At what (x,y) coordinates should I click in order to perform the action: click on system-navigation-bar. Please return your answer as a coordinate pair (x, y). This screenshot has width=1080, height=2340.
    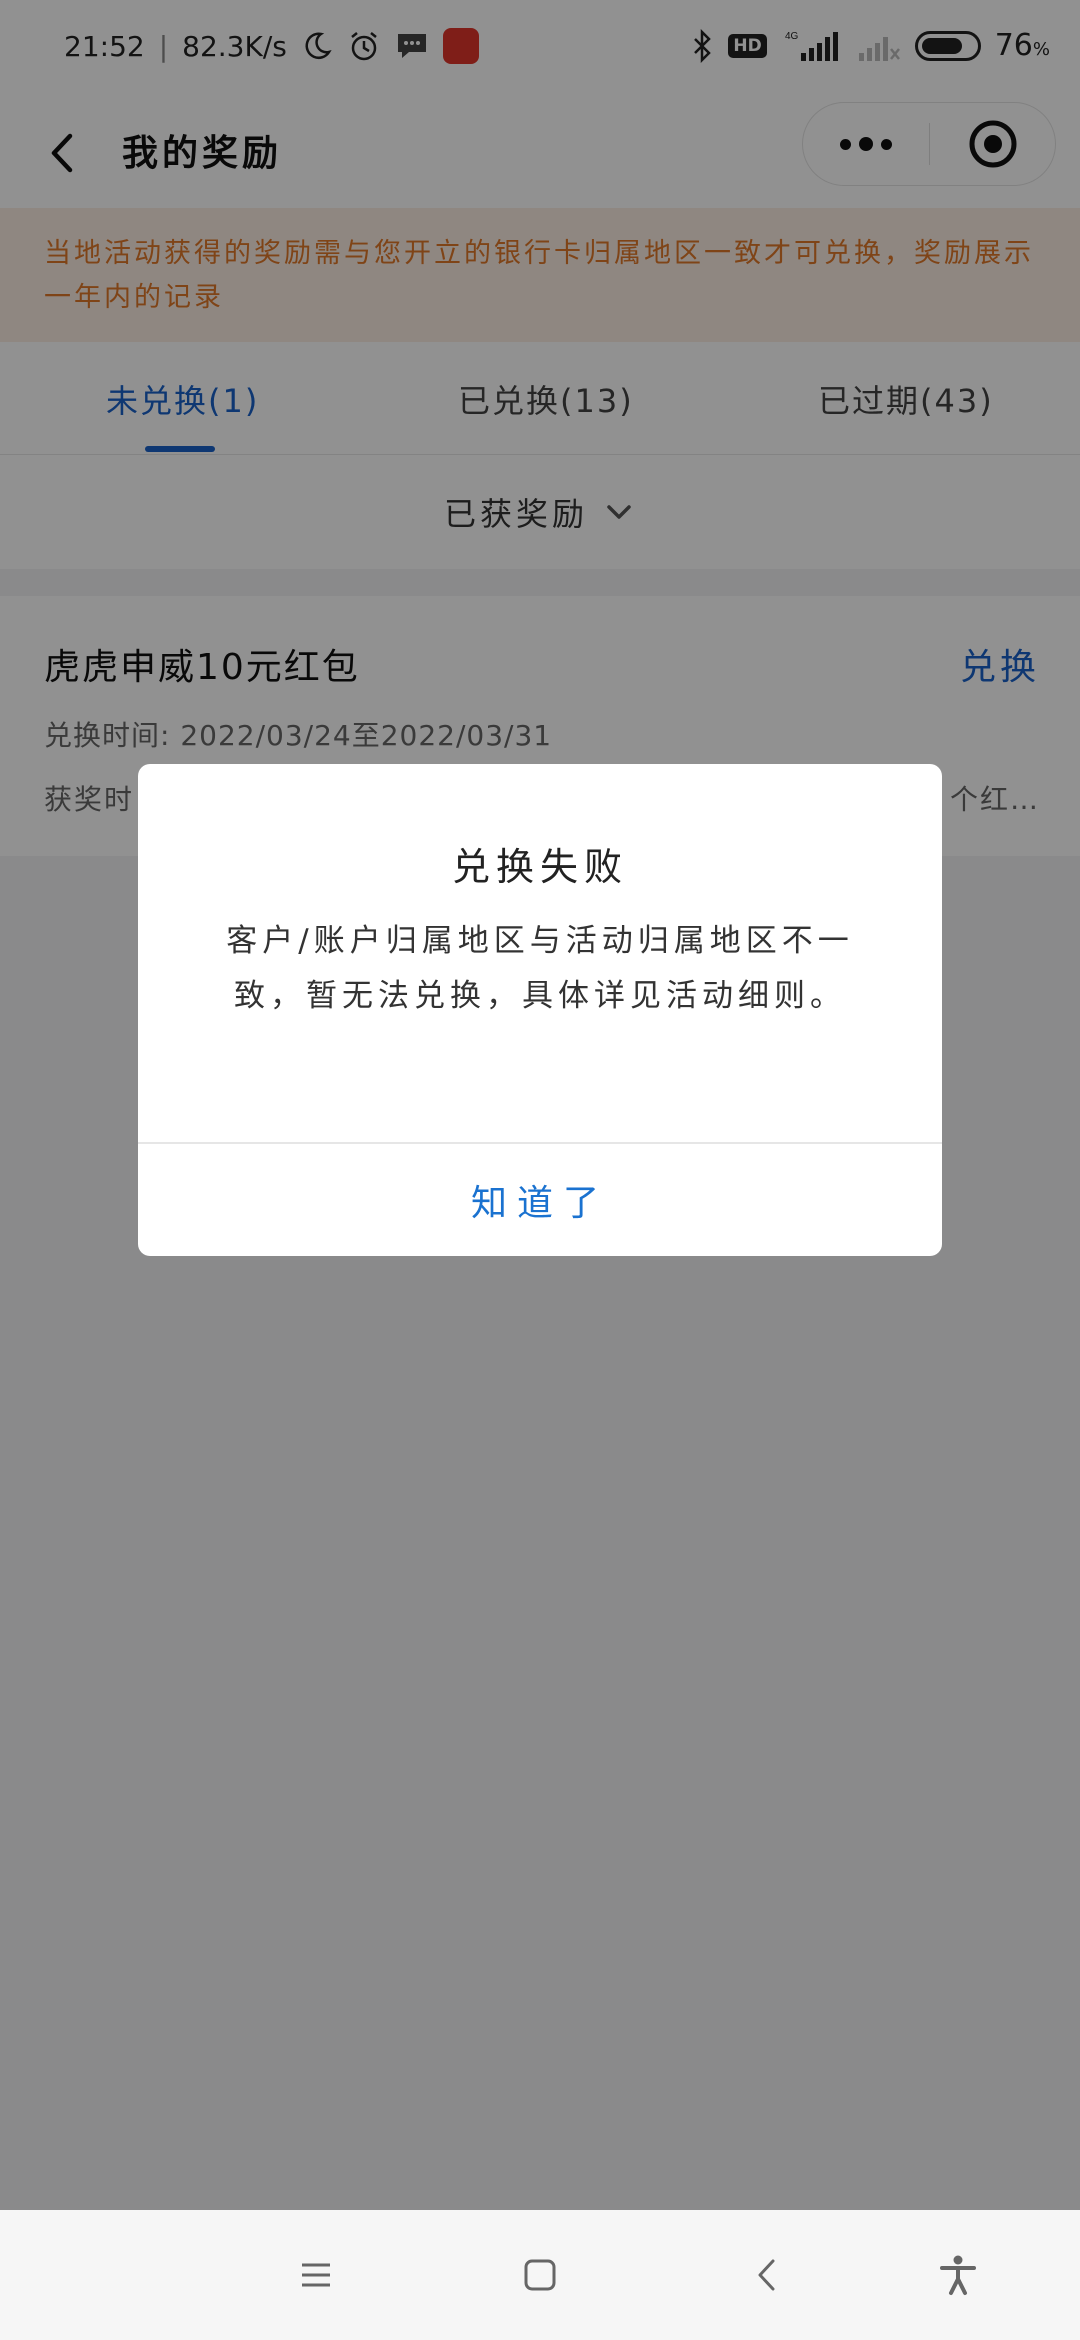
    Looking at the image, I should click on (540, 2275).